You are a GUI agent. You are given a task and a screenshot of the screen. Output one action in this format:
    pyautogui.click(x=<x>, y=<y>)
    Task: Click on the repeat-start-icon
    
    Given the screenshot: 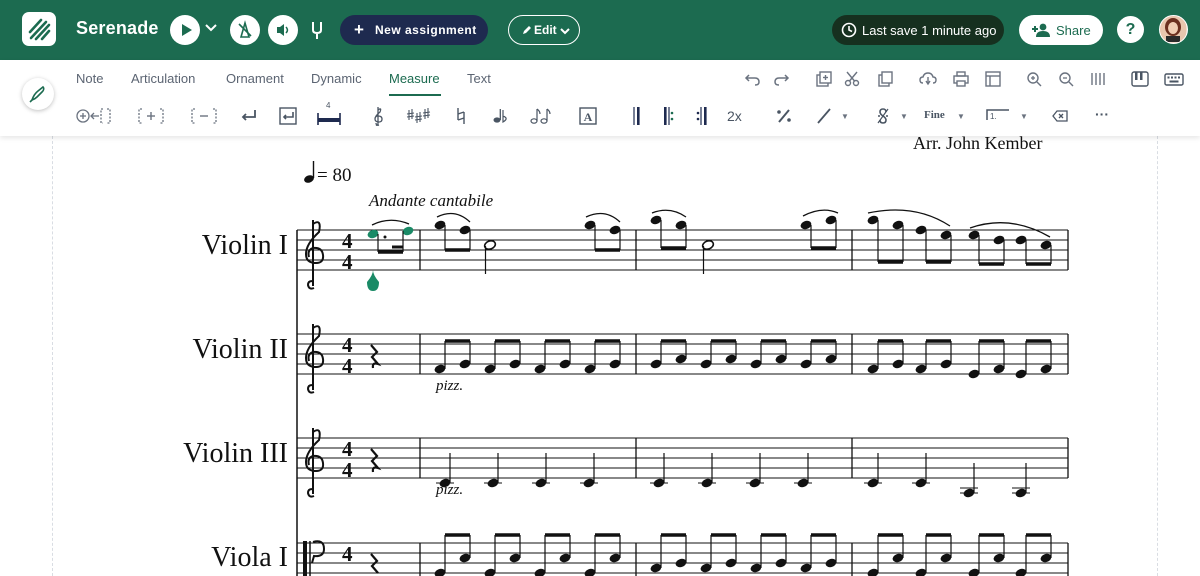 What is the action you would take?
    pyautogui.click(x=669, y=116)
    